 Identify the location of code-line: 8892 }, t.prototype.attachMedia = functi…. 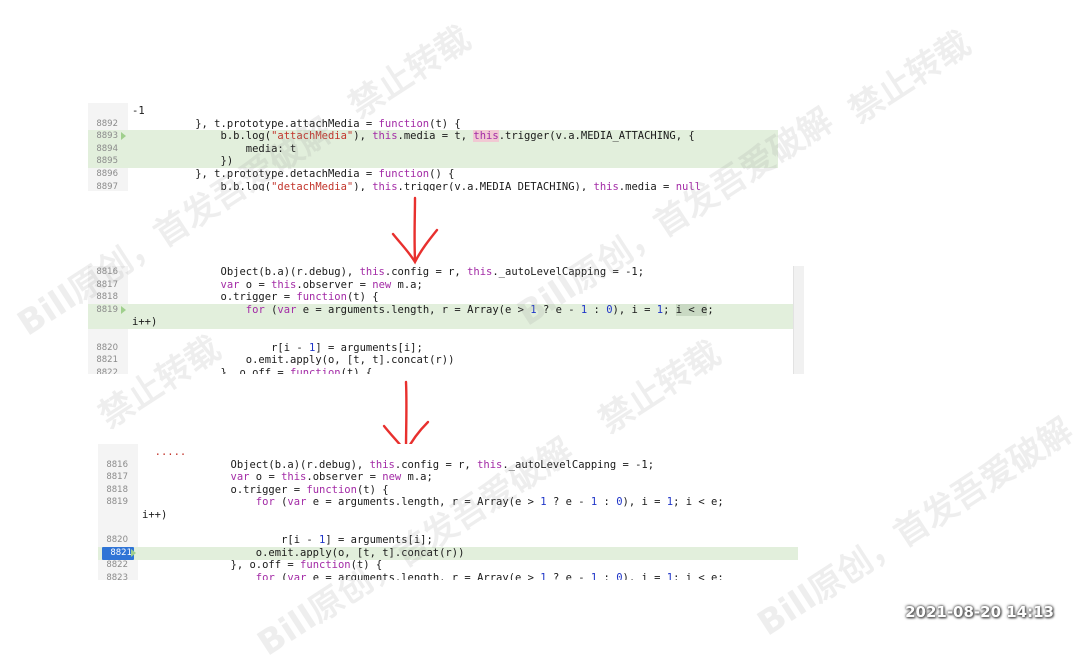
(433, 124).